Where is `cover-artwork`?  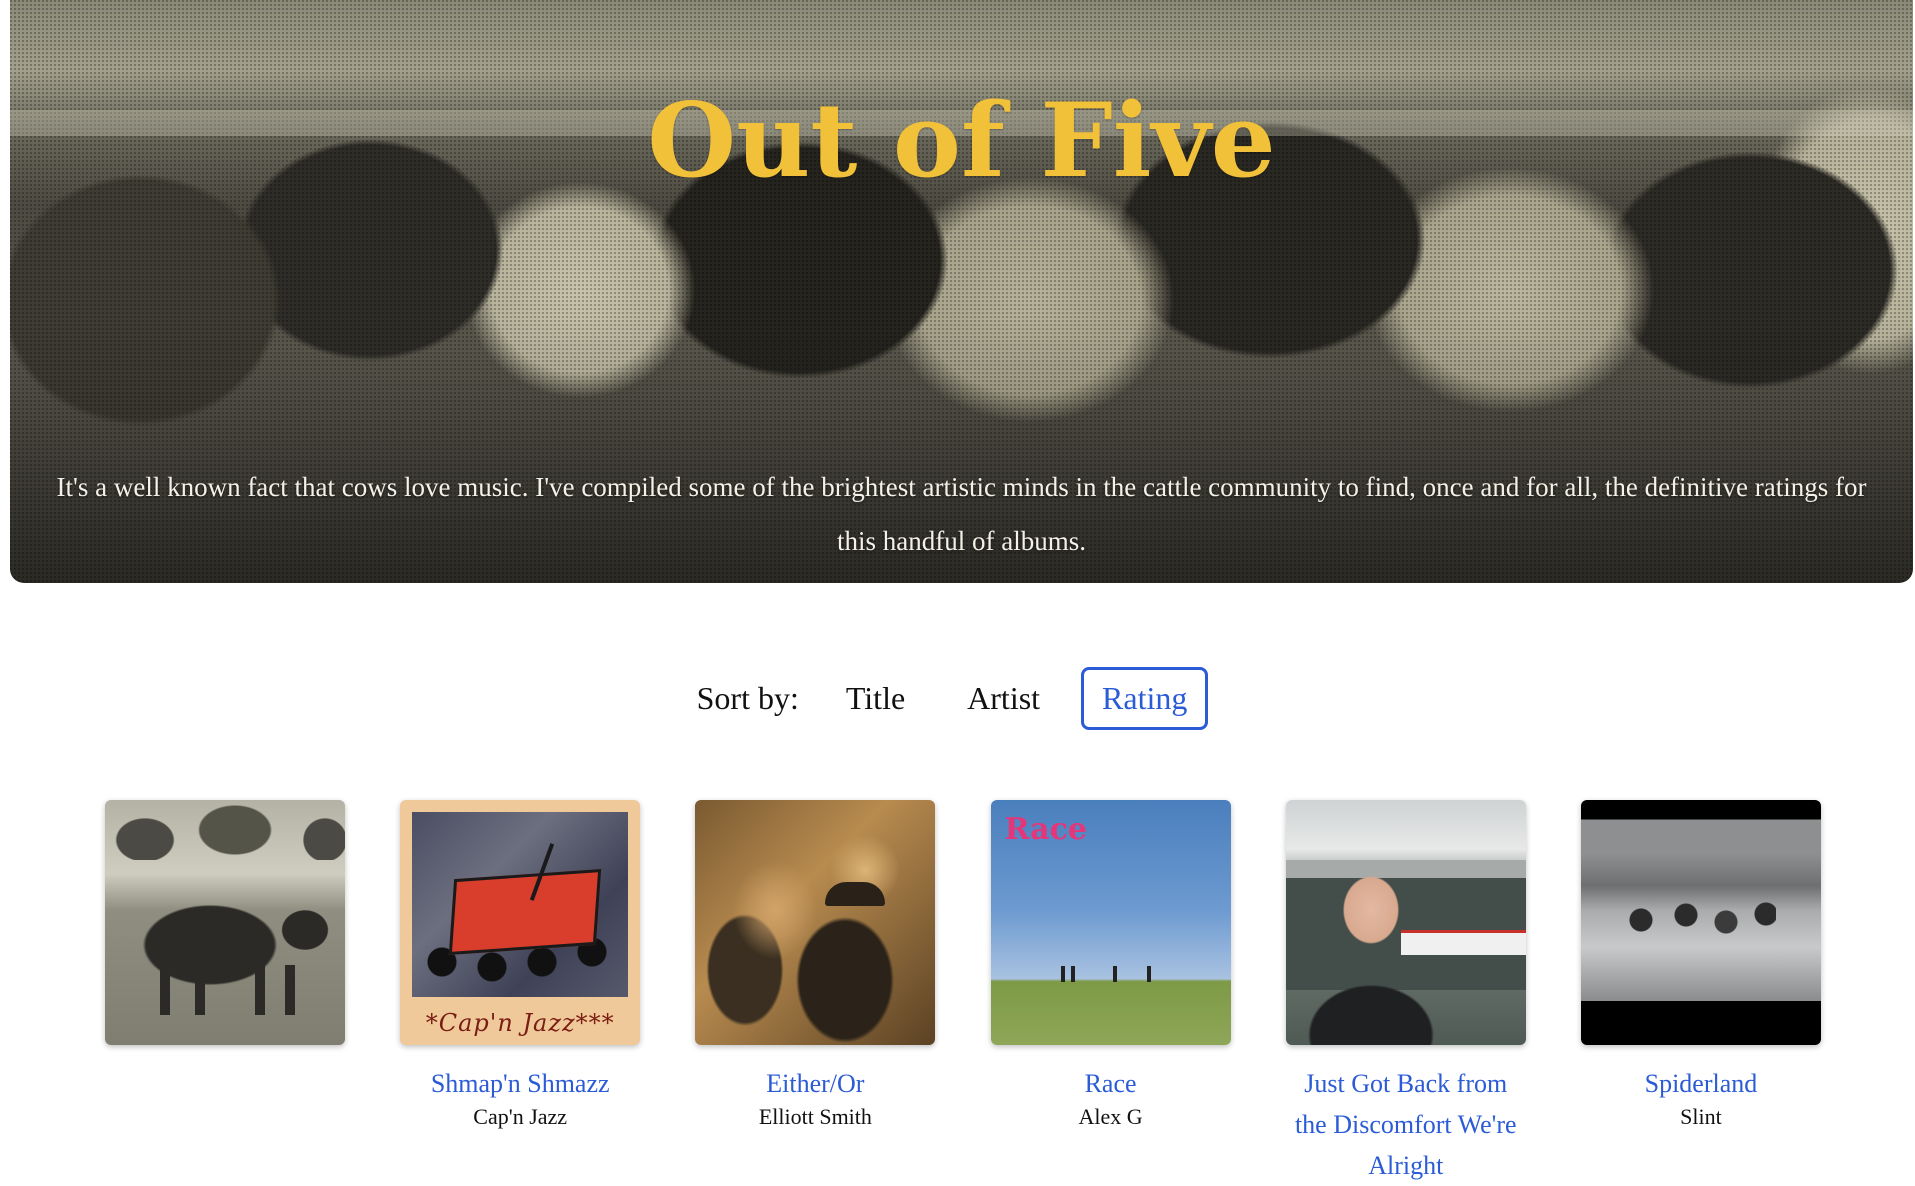
cover-artwork is located at coordinates (520, 904).